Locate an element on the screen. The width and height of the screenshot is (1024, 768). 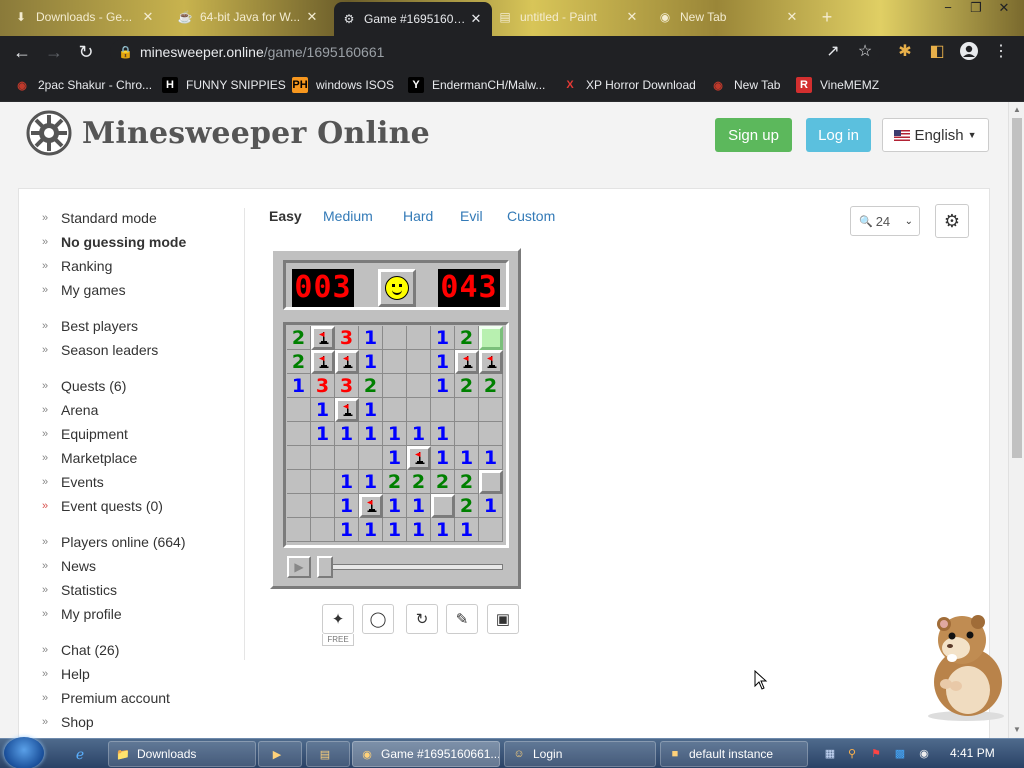
sidebar-item: » Premium account is located at coordinates (106, 698).